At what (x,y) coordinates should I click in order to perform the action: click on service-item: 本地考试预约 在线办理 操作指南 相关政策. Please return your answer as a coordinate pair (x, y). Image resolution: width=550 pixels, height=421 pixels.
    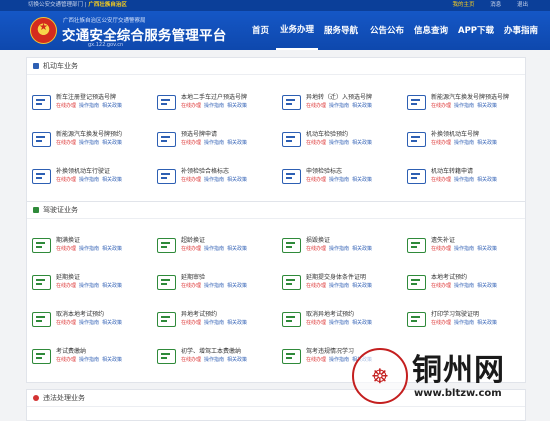
    Looking at the image, I should click on (468, 286).